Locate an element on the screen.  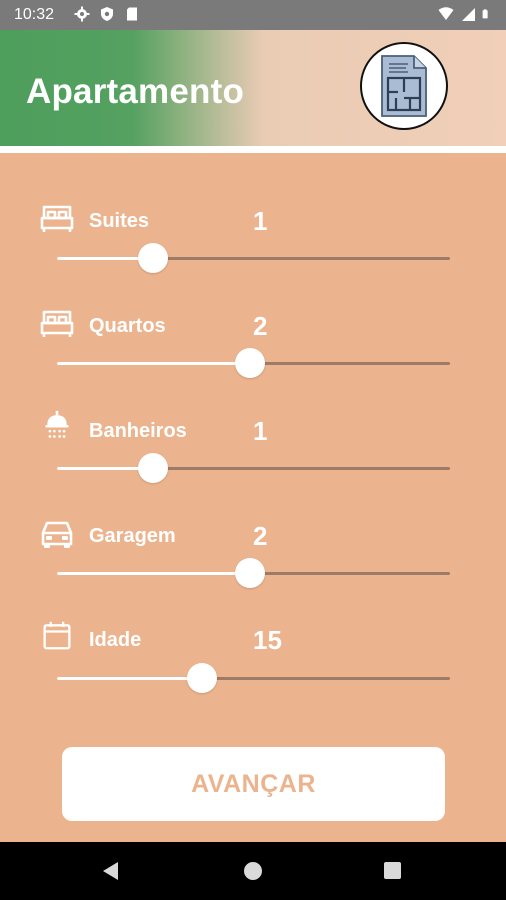
status-bar: 10:32 is located at coordinates (253, 15).